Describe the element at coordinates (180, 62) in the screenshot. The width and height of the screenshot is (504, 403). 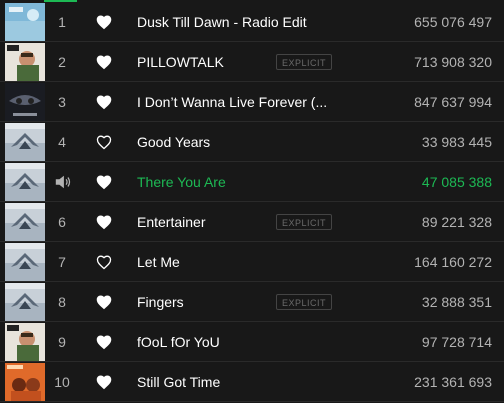
I see `track-title: PILLOWTALK` at that location.